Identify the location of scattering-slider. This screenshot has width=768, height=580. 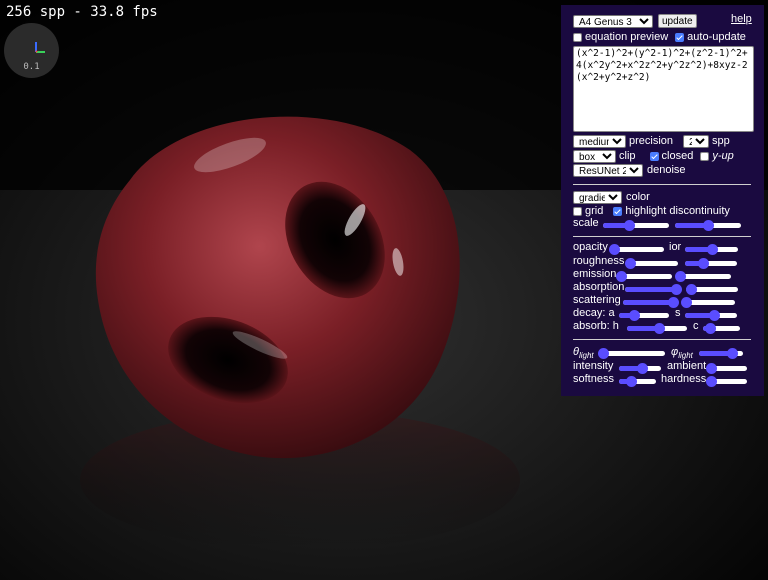
(651, 302).